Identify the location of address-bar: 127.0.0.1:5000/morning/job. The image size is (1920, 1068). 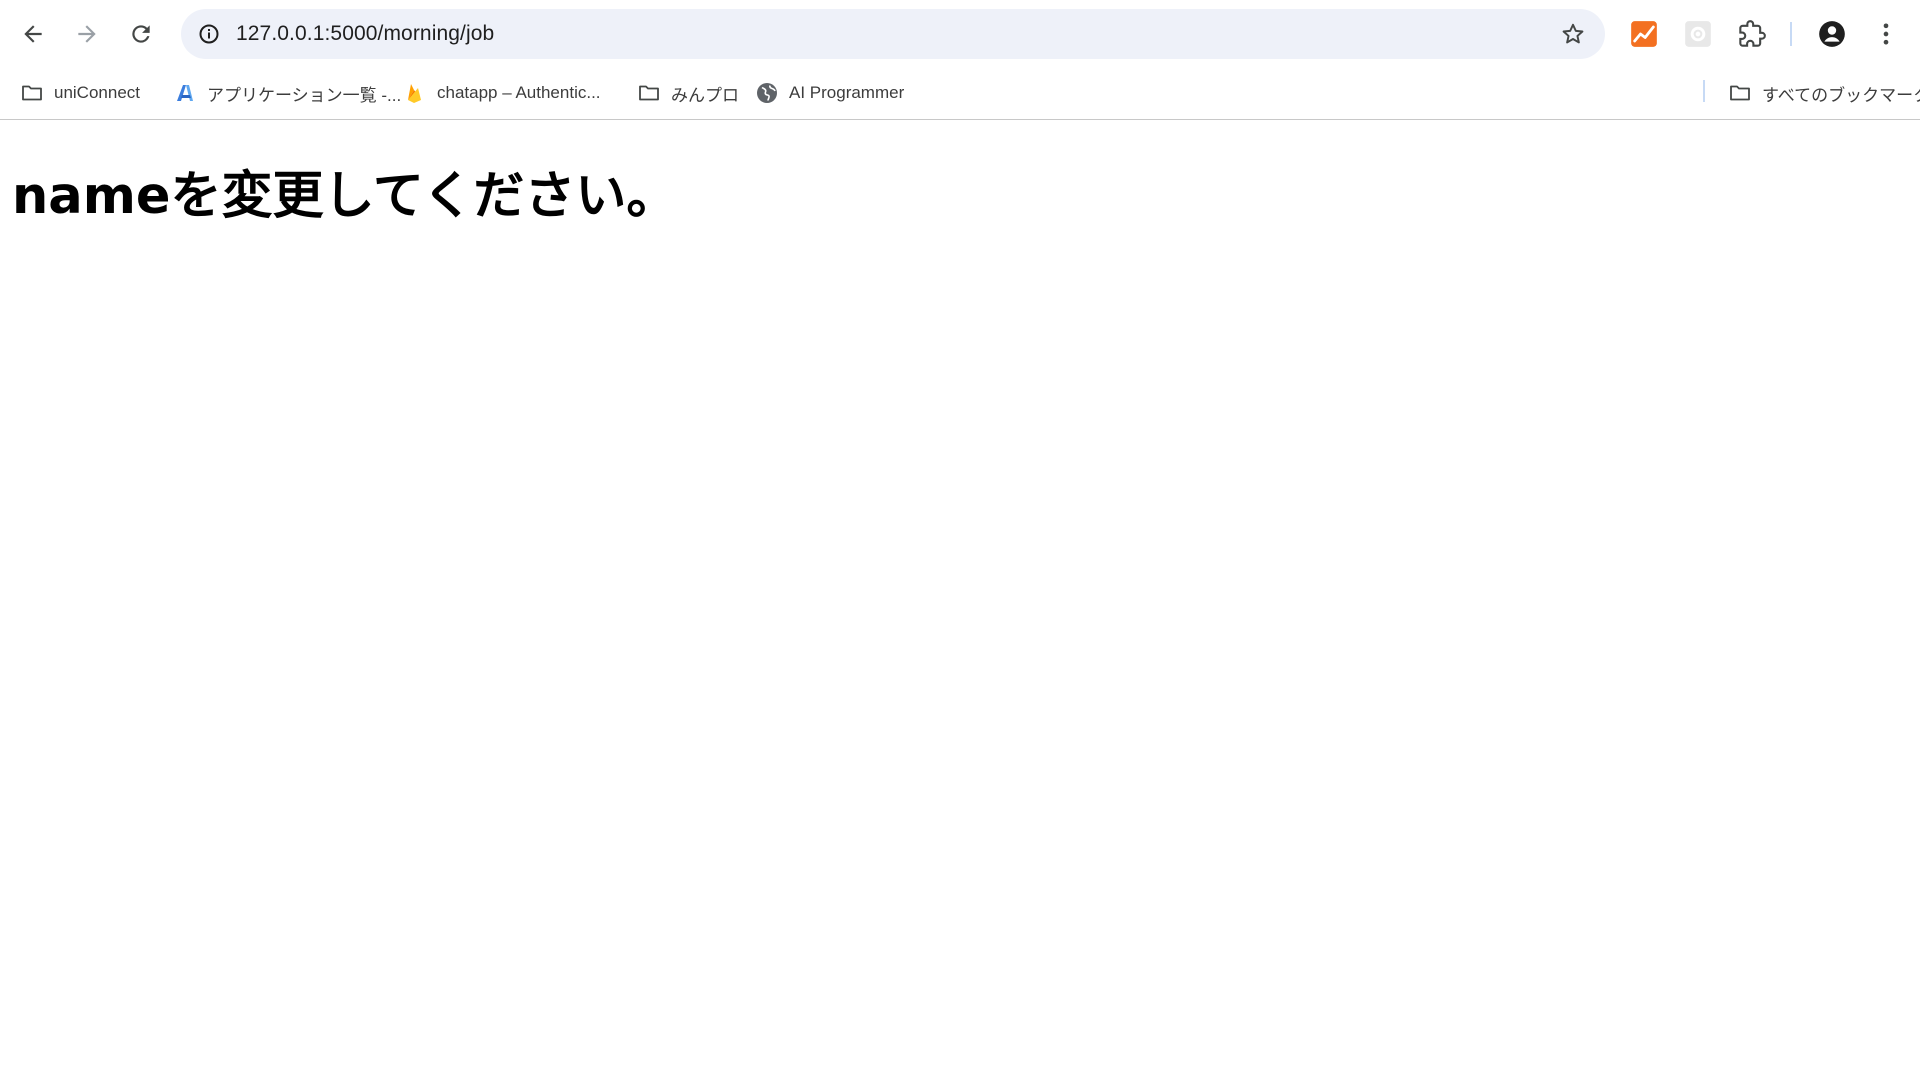
(893, 34).